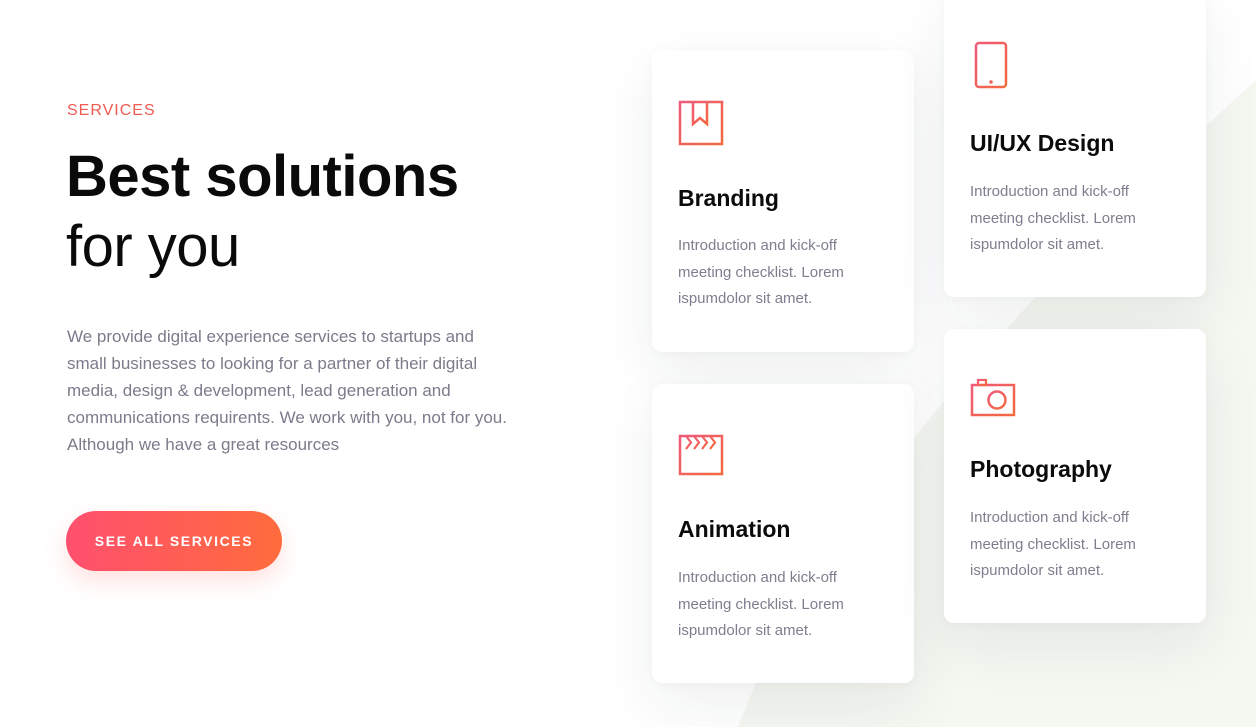  What do you see at coordinates (701, 123) in the screenshot?
I see `bookmark-icon` at bounding box center [701, 123].